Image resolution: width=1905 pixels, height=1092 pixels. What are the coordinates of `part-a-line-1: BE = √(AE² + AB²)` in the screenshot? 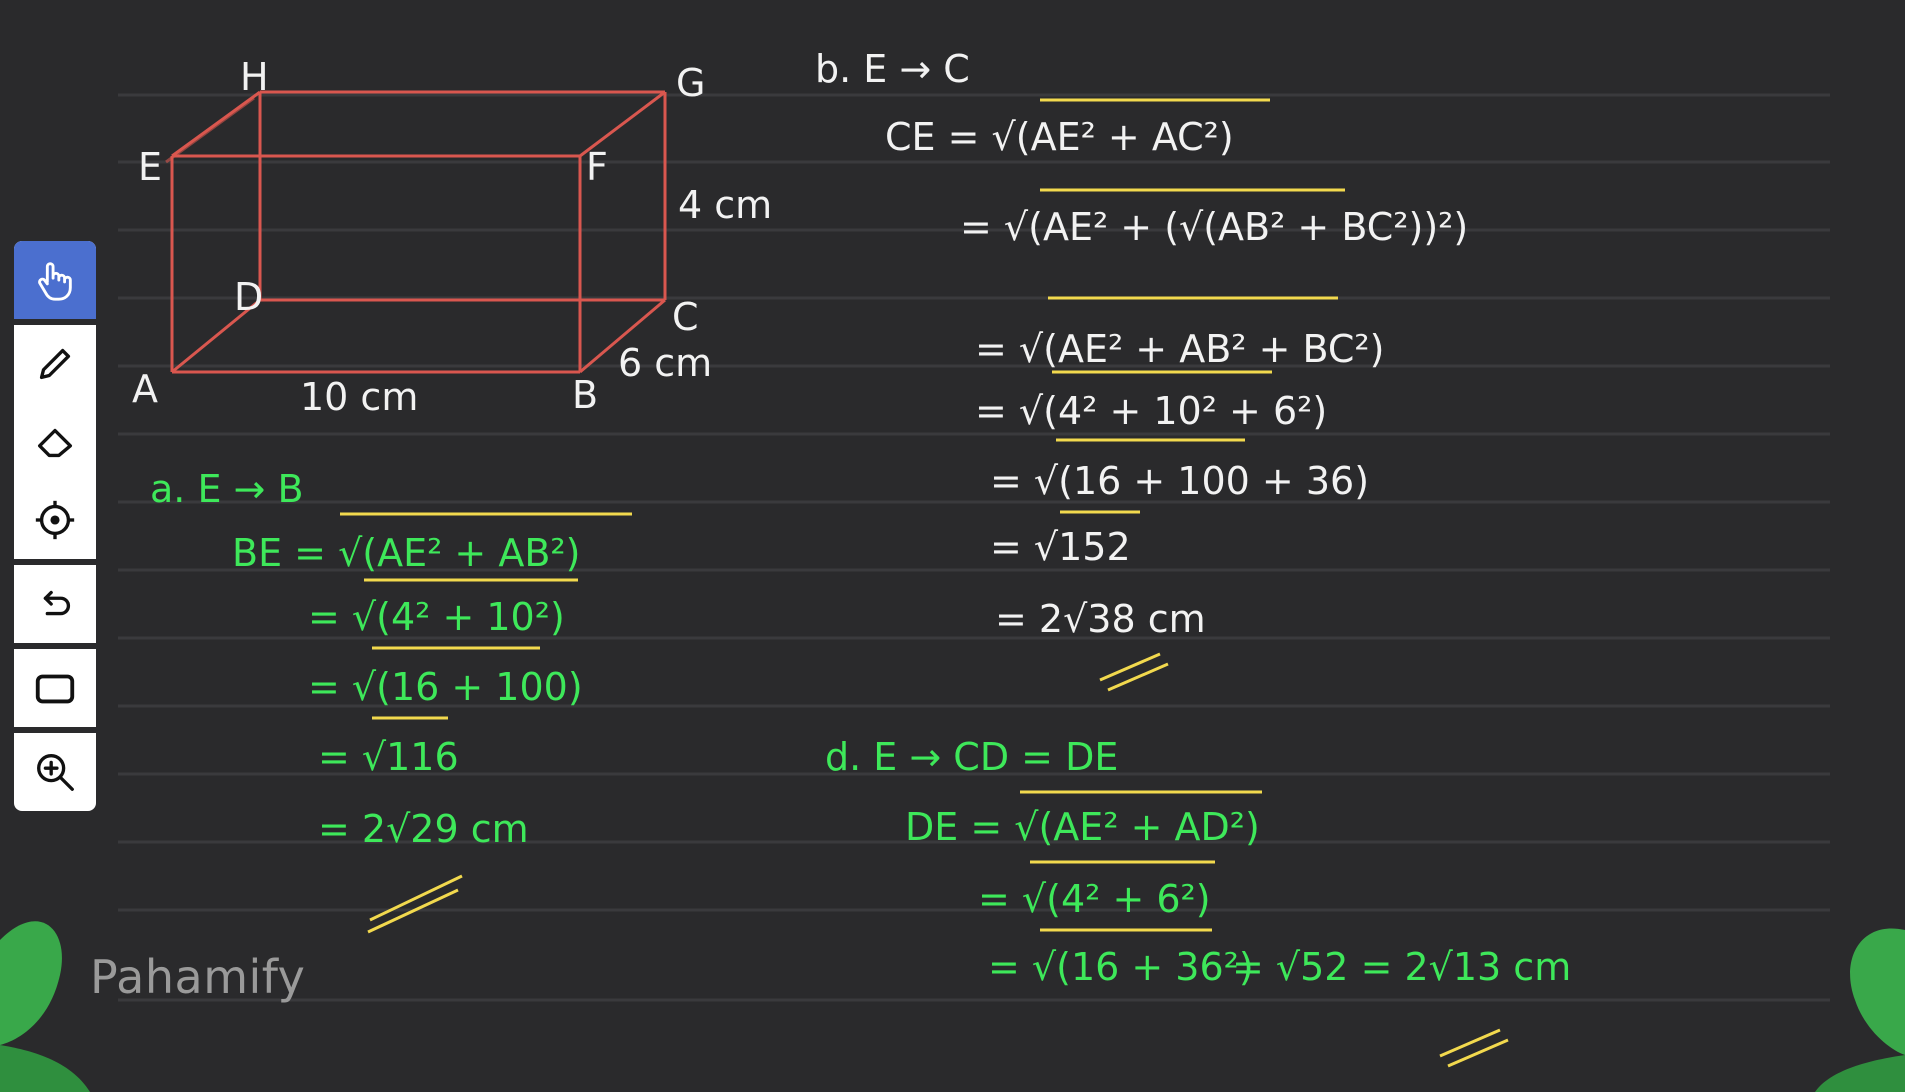 It's located at (406, 553).